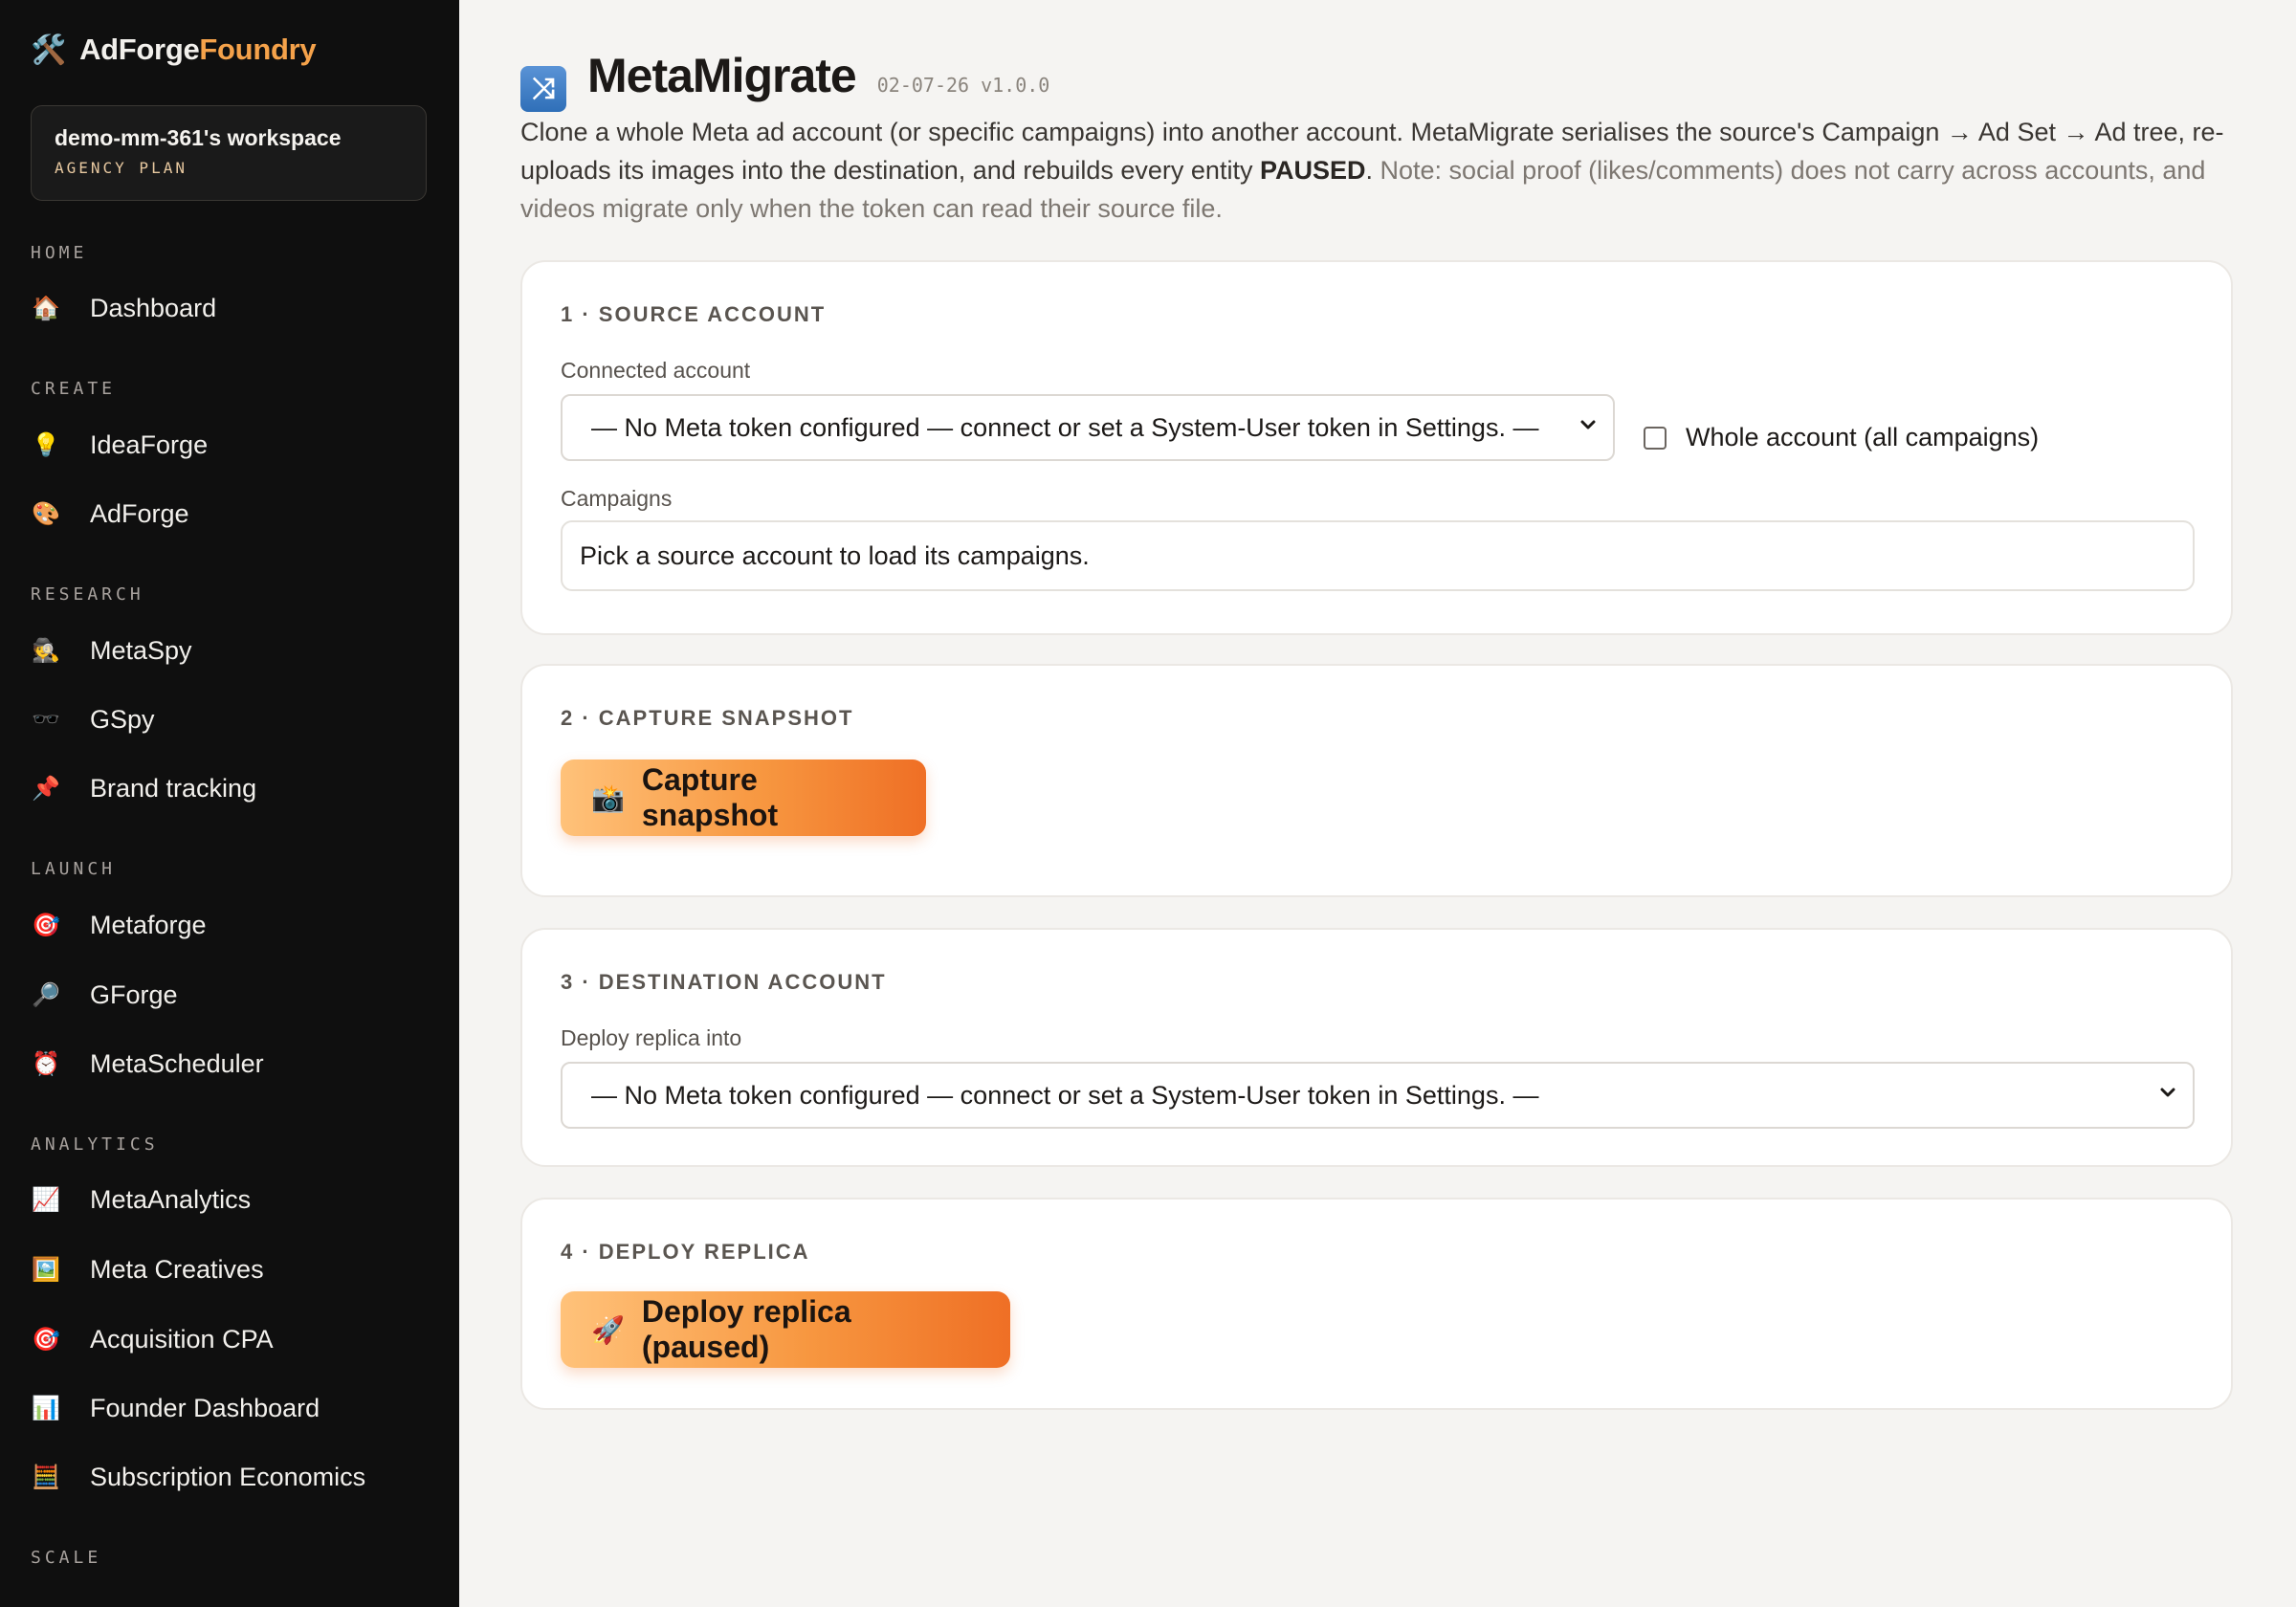 The width and height of the screenshot is (2296, 1607). What do you see at coordinates (46, 994) in the screenshot?
I see `magnifier-icon: 🔎` at bounding box center [46, 994].